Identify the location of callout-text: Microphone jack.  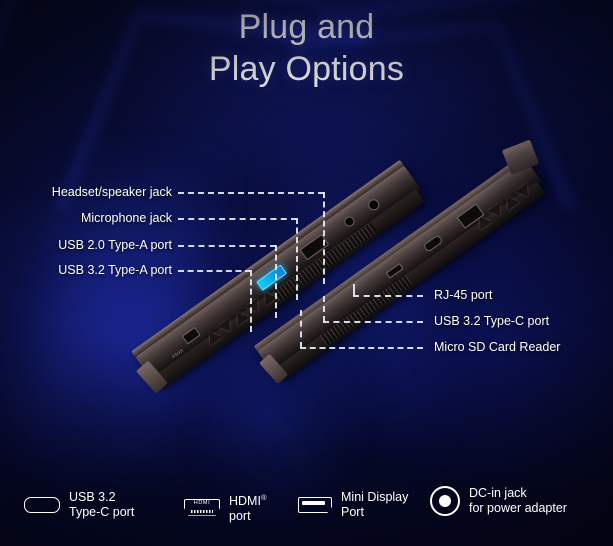
(126, 218).